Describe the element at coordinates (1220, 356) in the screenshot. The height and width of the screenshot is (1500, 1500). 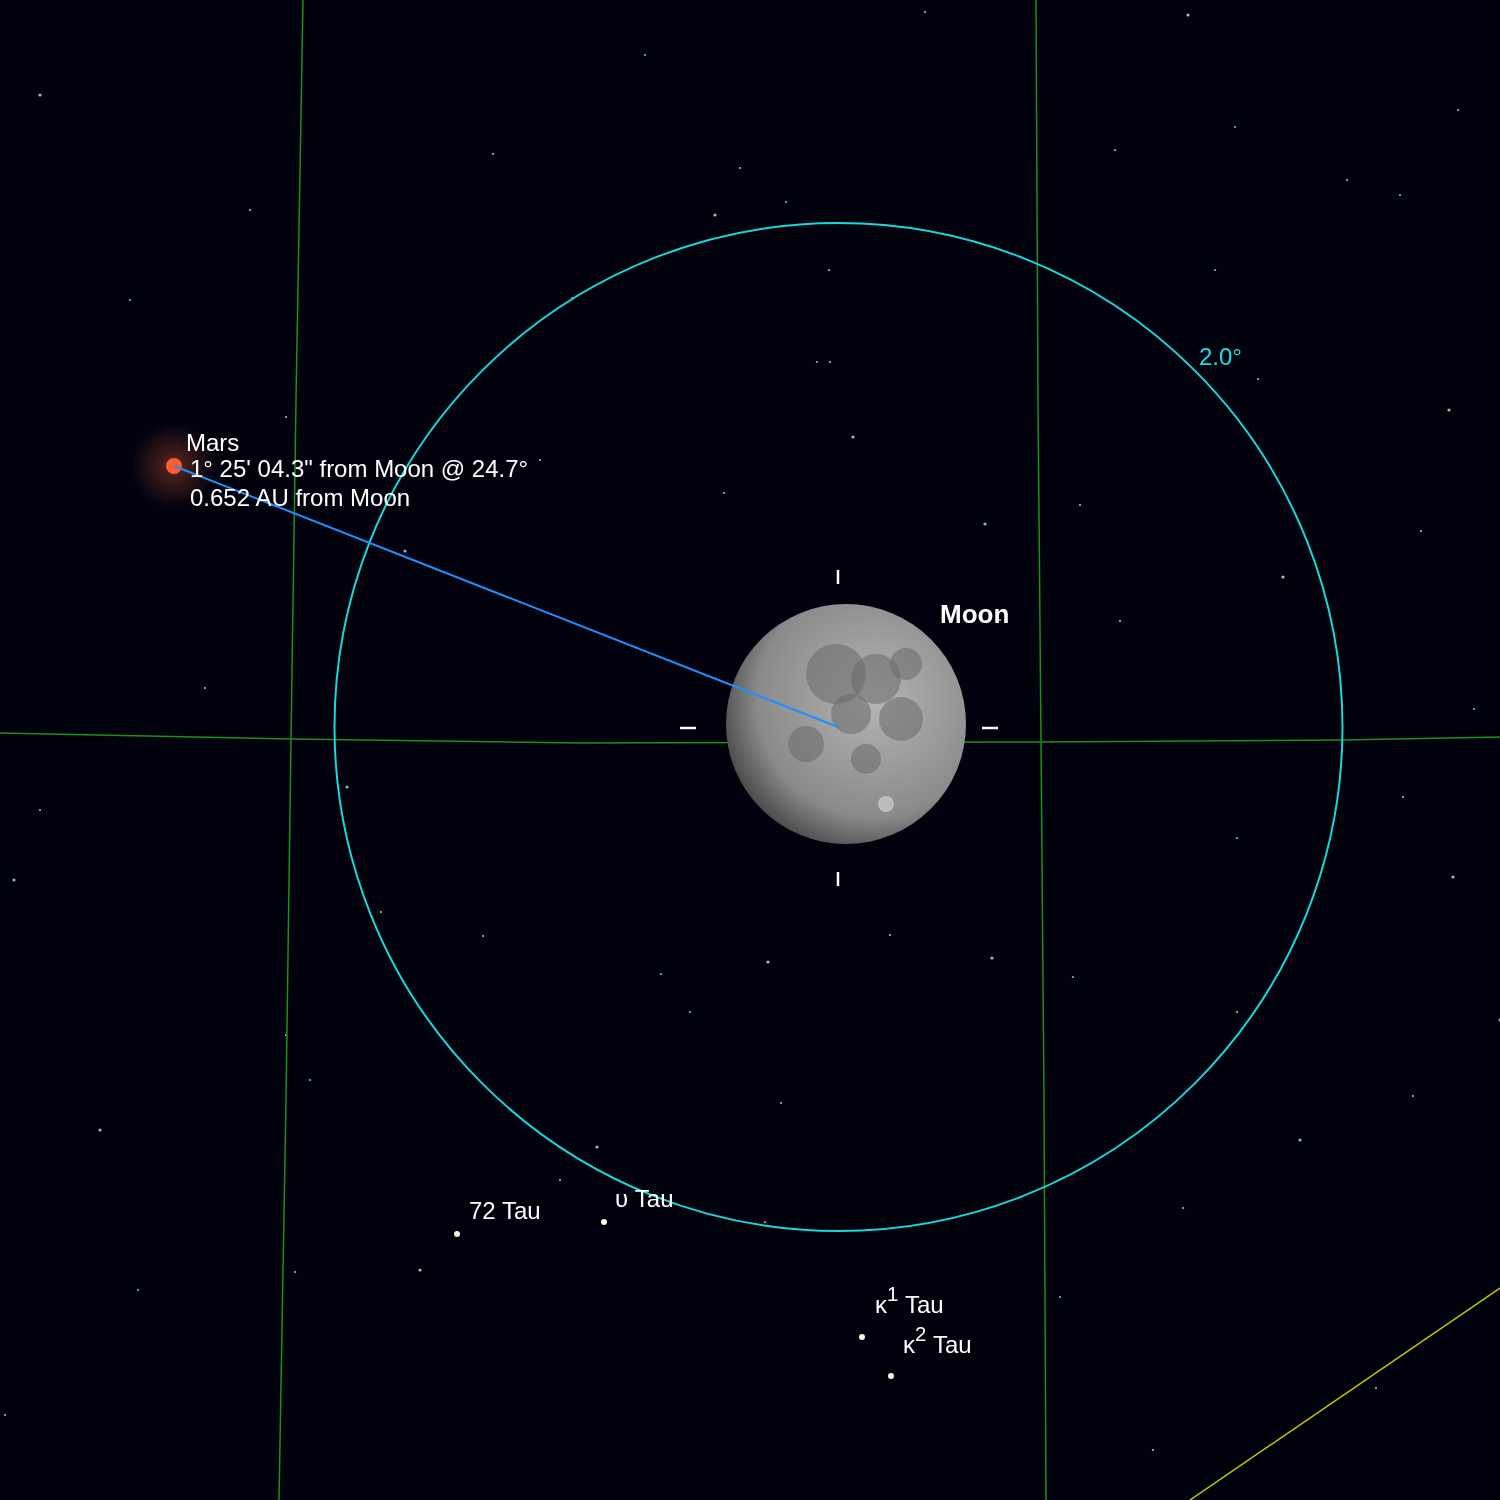
I see `circle-size-label: 2.0°` at that location.